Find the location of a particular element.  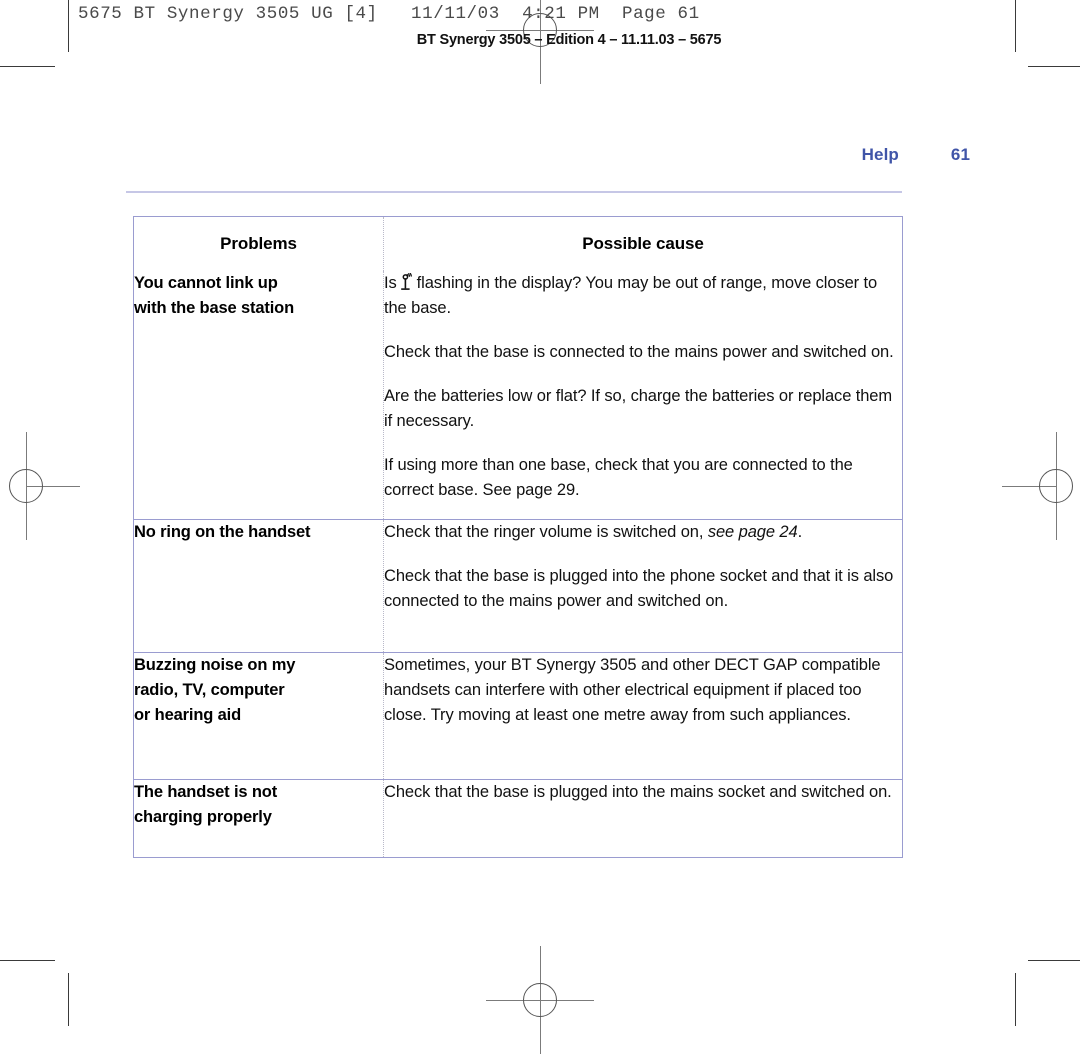

problem-line: with the base station is located at coordinates (214, 308).